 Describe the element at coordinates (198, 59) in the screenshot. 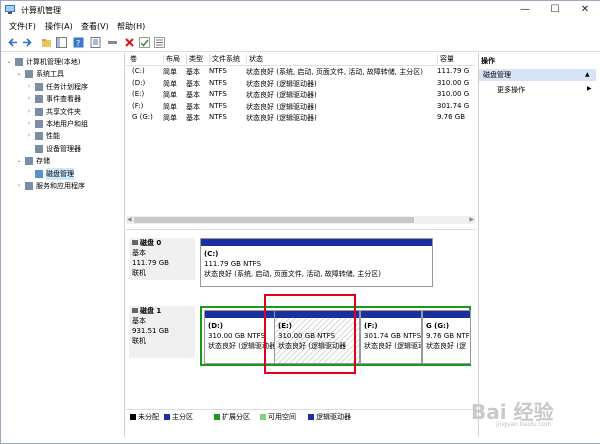

I see `col-type: 类型` at that location.